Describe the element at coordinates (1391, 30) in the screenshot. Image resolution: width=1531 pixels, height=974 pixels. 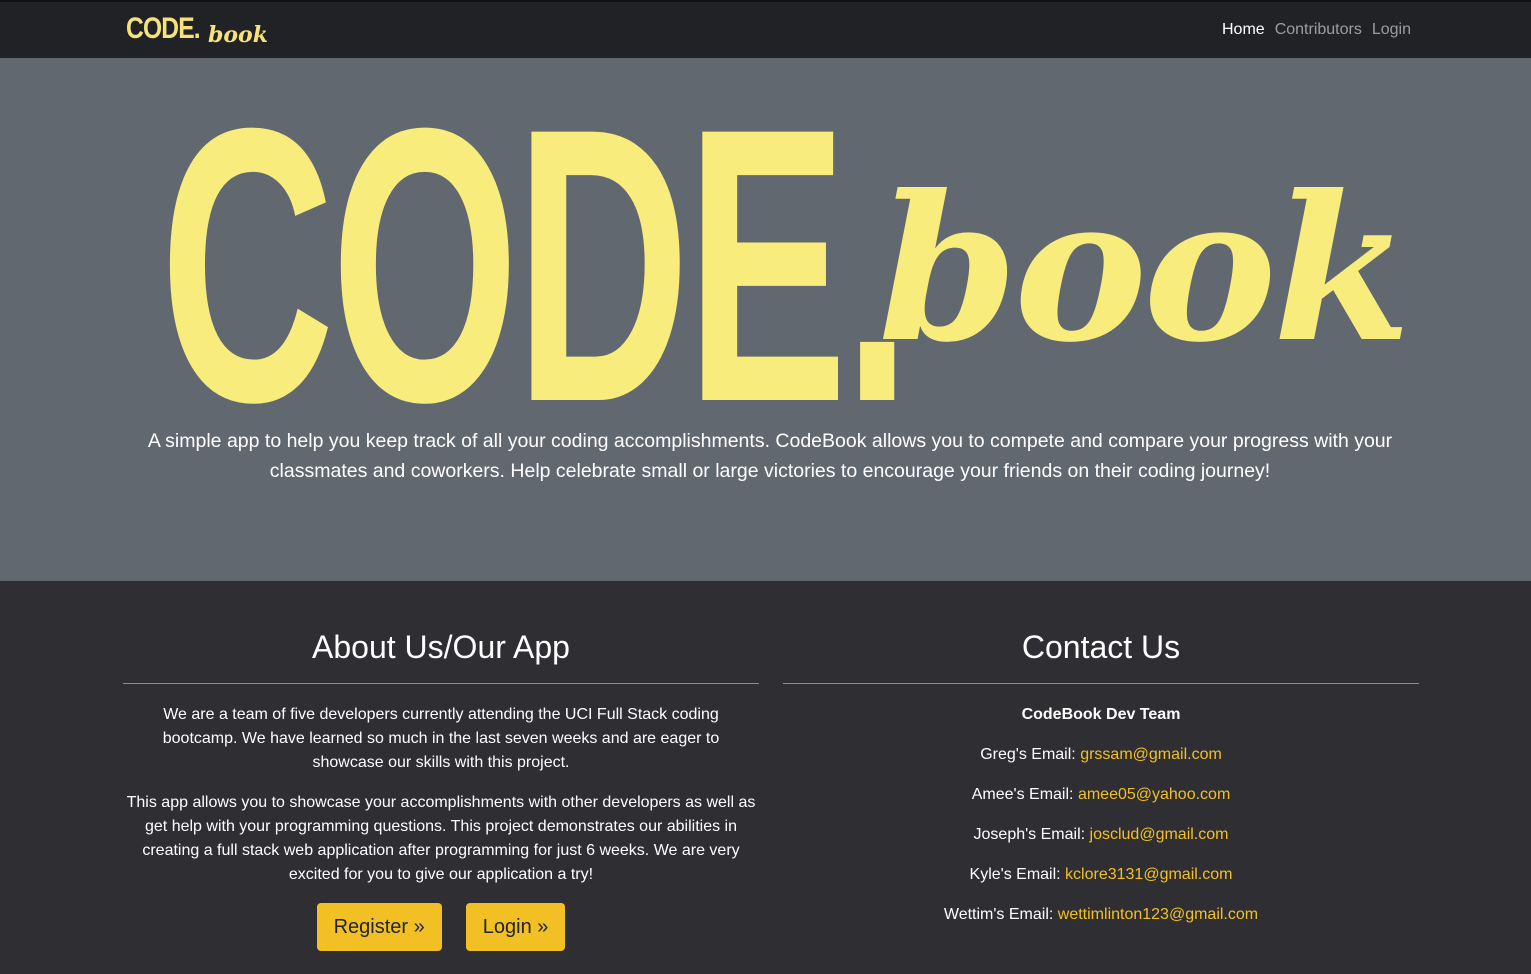
I see `nav-link-login: Login` at that location.